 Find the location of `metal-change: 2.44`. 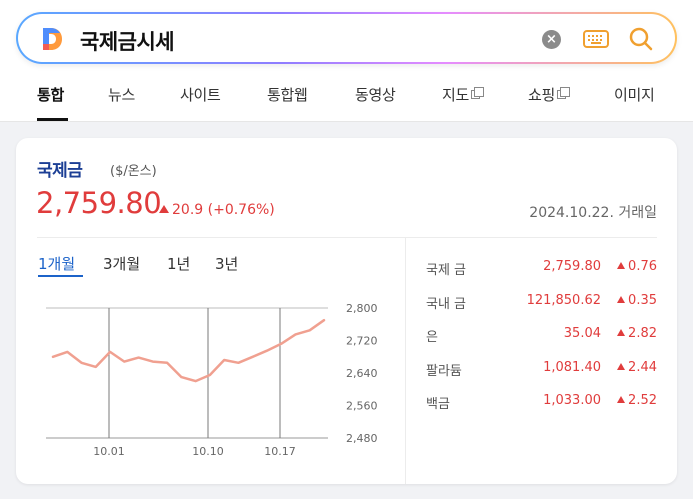

metal-change: 2.44 is located at coordinates (637, 367).